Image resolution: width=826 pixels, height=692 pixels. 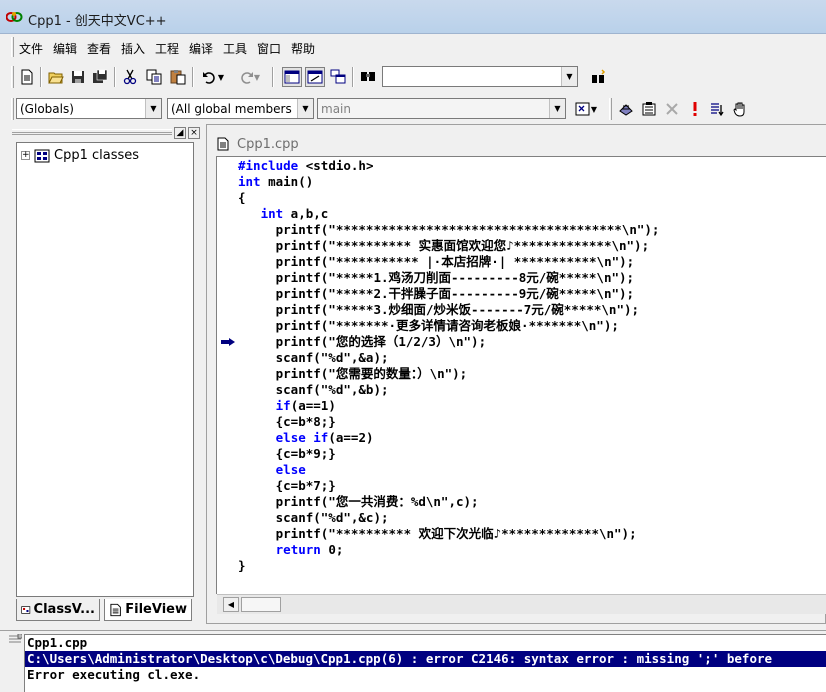 I want to click on code-line: else, so click(x=290, y=469).